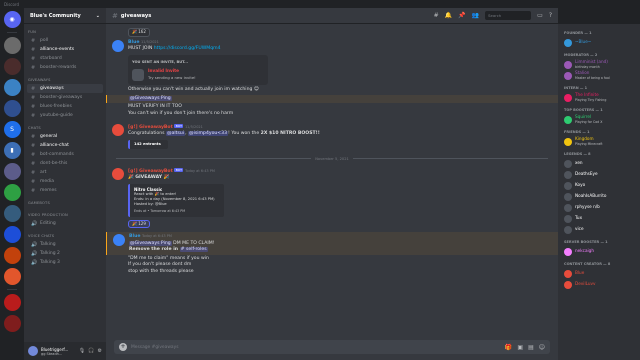 The width and height of the screenshot is (640, 360). What do you see at coordinates (600, 163) in the screenshot?
I see `member-item: xen` at bounding box center [600, 163].